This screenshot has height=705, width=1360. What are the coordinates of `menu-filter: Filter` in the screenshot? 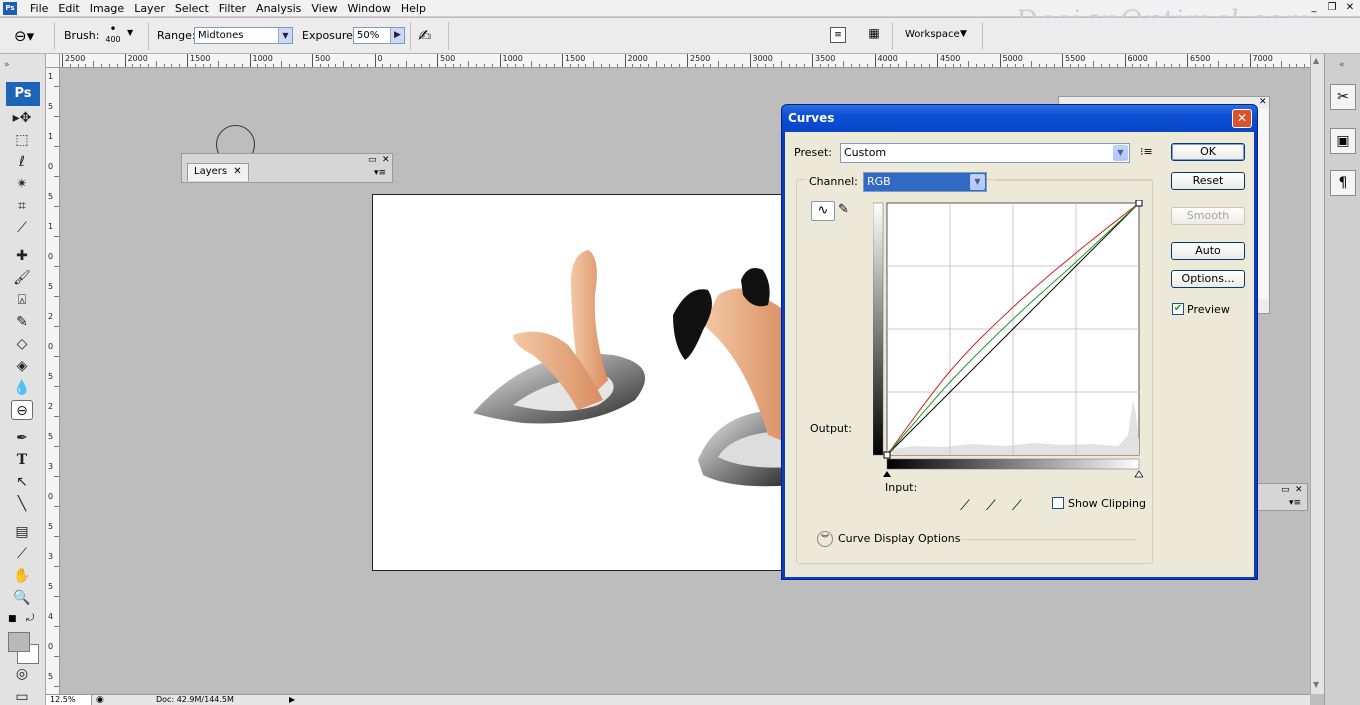 It's located at (232, 8).